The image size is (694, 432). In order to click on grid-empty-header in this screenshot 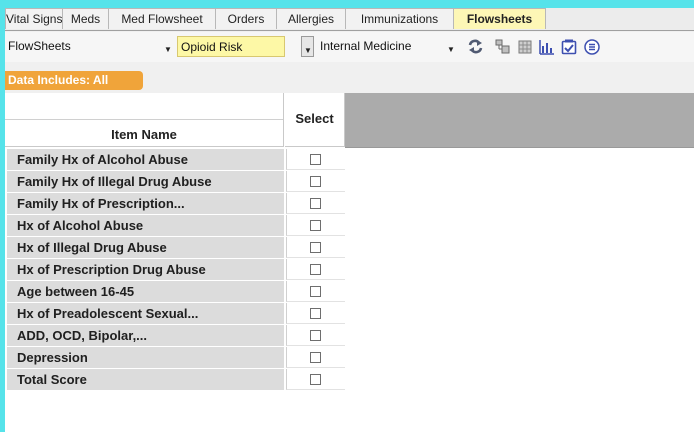, I will do `click(519, 120)`.